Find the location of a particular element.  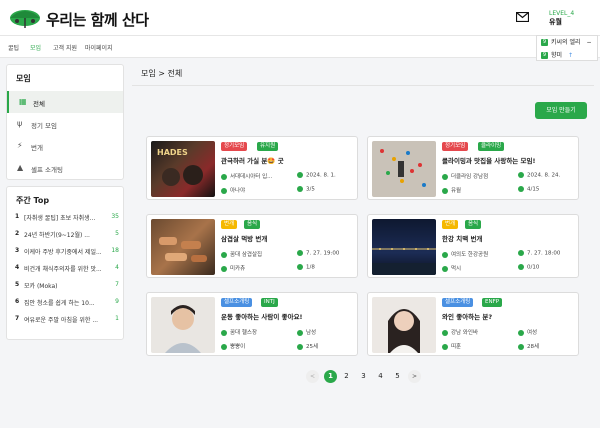

card-count: 1/8 is located at coordinates (306, 267).